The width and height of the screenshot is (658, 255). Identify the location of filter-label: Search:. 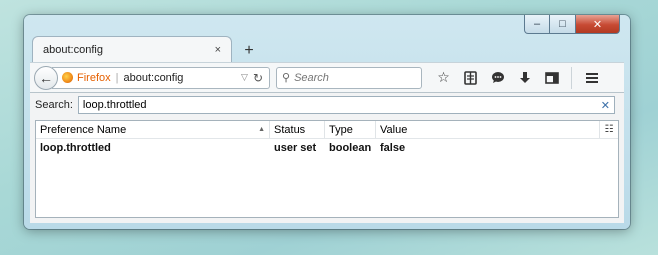
(54, 105).